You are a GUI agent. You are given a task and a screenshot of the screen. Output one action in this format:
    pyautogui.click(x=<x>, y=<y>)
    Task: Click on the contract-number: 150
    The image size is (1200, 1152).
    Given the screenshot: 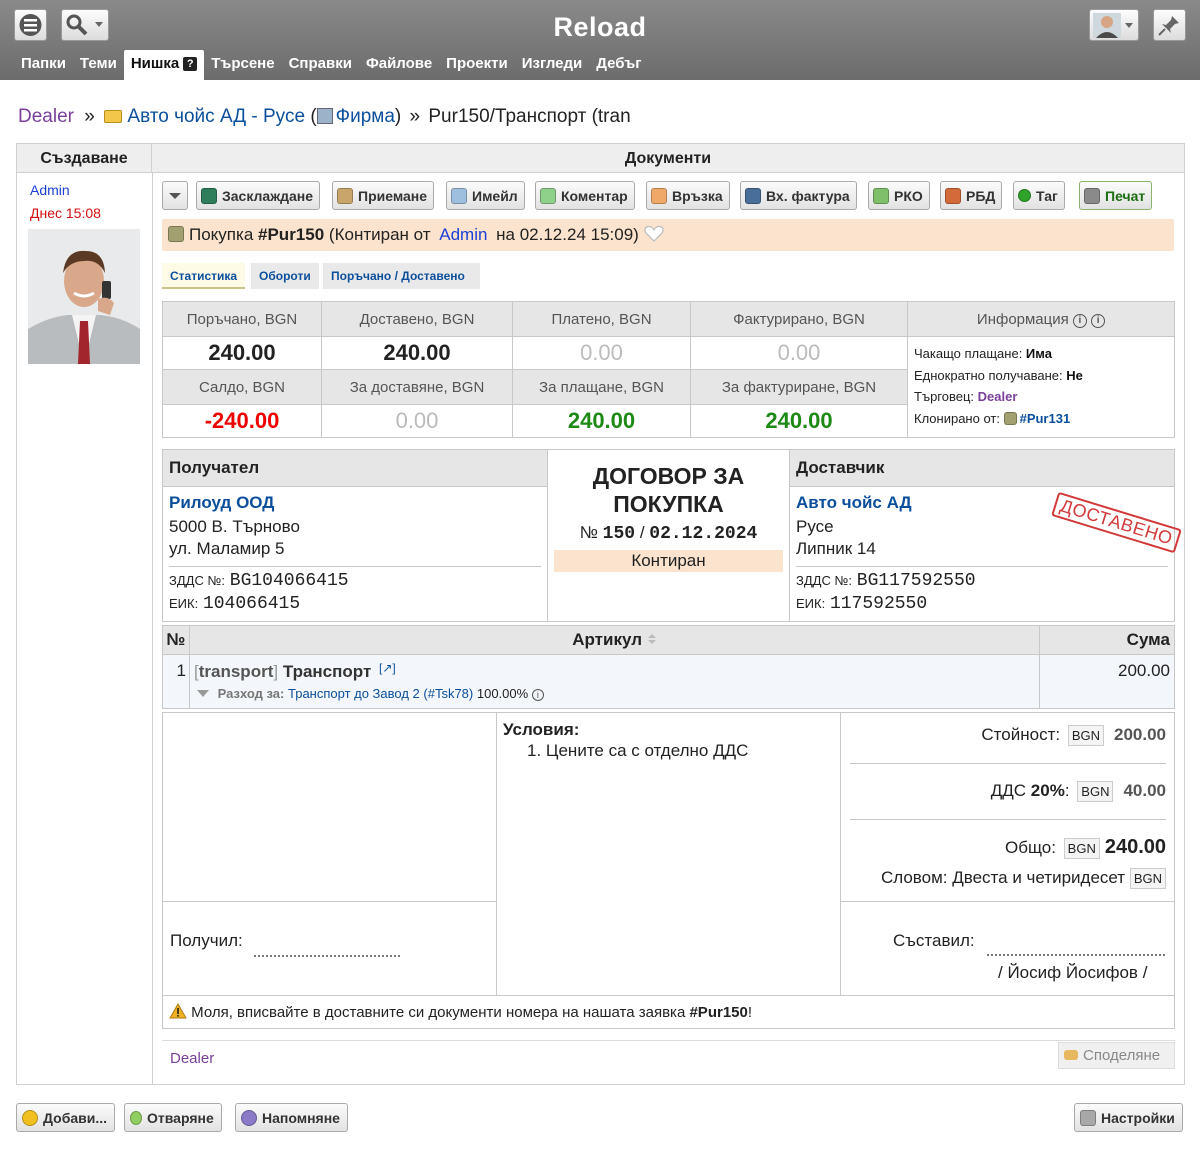 What is the action you would take?
    pyautogui.click(x=619, y=534)
    